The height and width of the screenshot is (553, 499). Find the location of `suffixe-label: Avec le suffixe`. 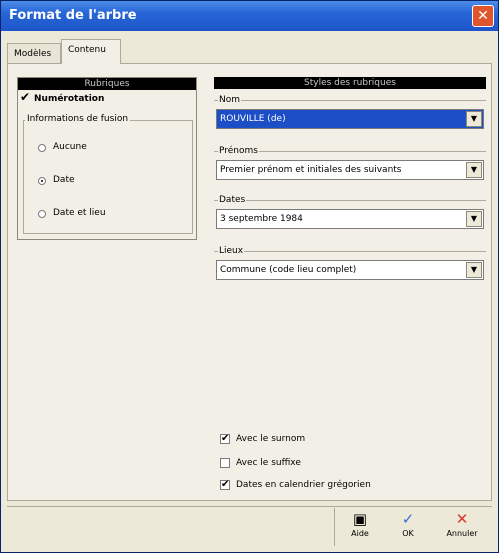

suffixe-label: Avec le suffixe is located at coordinates (268, 463).